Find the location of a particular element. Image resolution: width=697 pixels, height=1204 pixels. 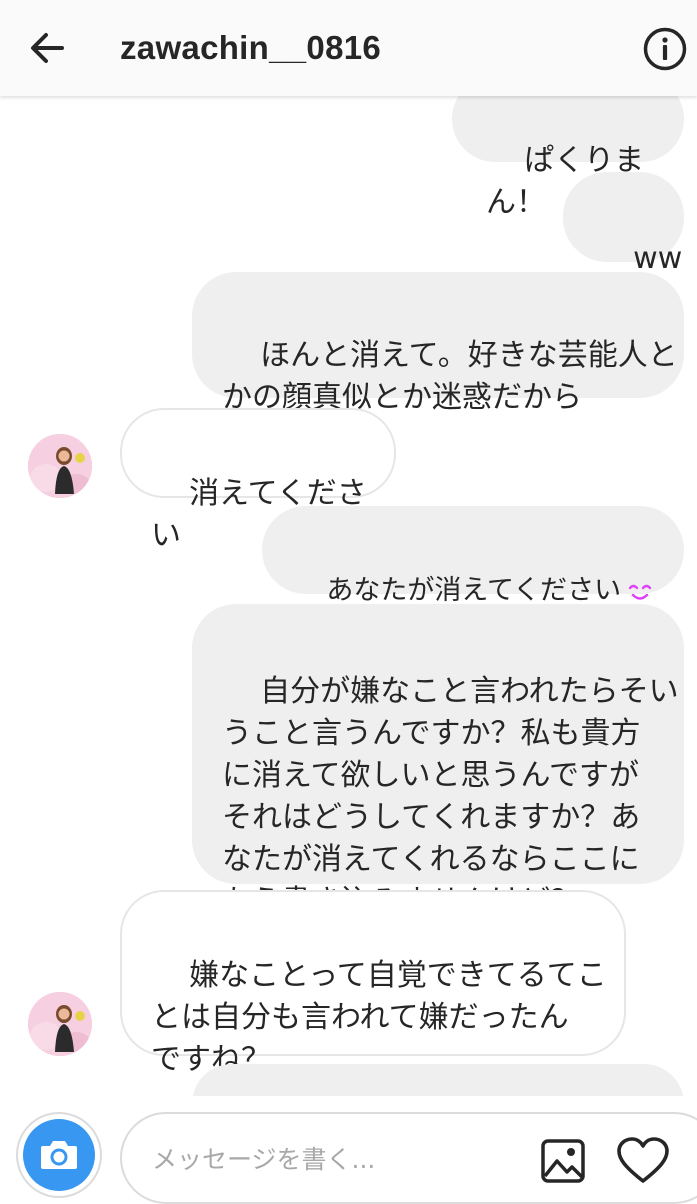

heart-button is located at coordinates (643, 1161).